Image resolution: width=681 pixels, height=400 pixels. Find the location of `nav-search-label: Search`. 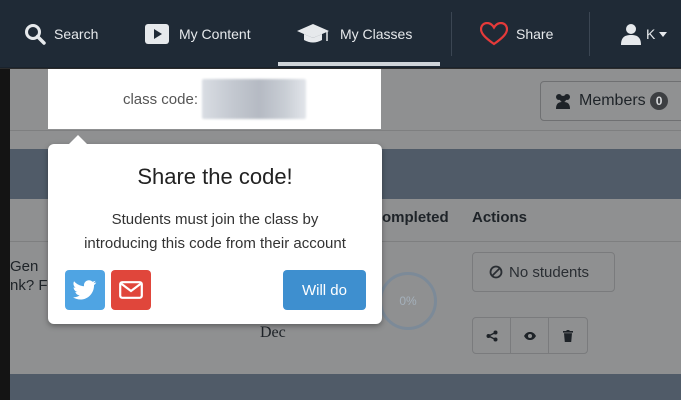

nav-search-label: Search is located at coordinates (76, 34).